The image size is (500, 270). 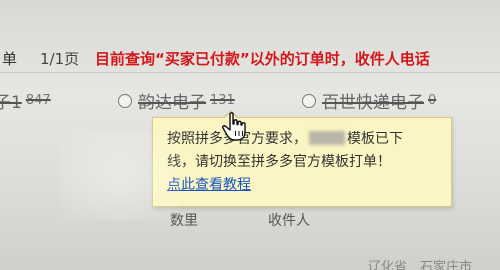 I want to click on table-header: 数里 收件人, so click(x=250, y=220).